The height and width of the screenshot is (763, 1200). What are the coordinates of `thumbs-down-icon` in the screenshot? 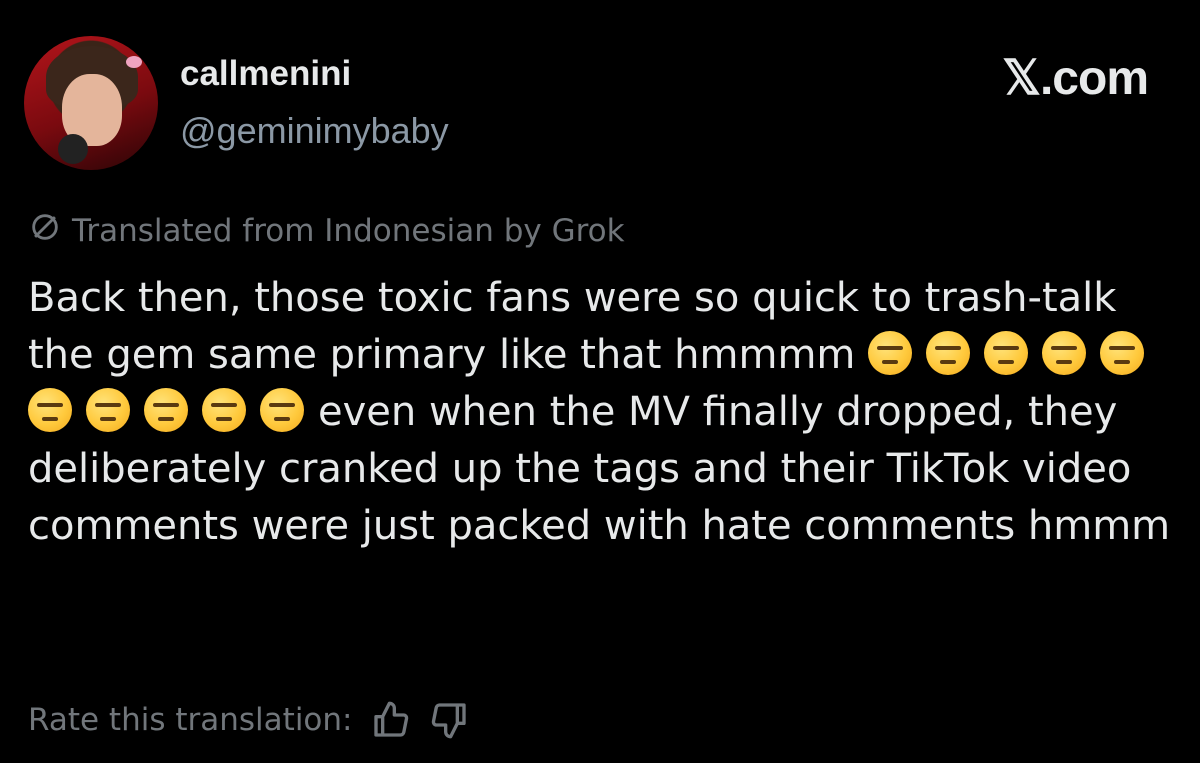 It's located at (448, 721).